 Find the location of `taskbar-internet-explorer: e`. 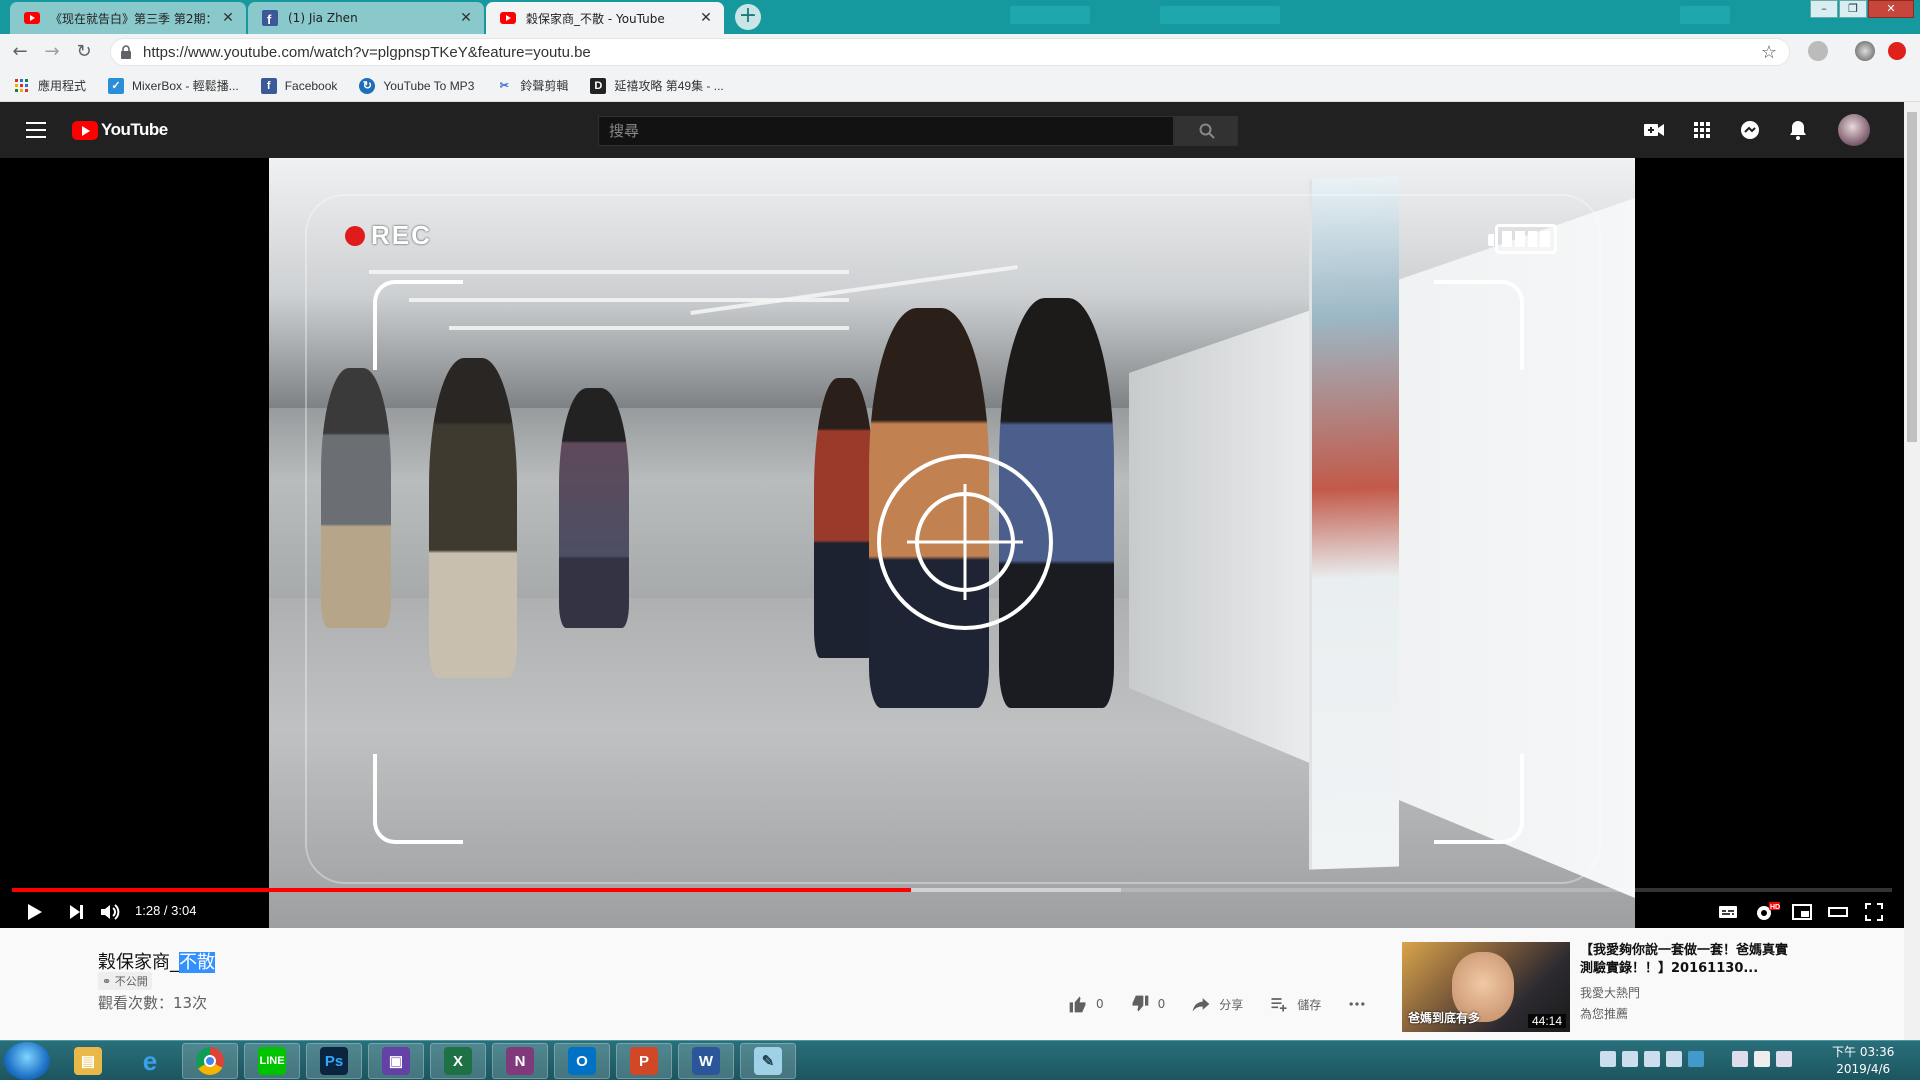

taskbar-internet-explorer: e is located at coordinates (150, 1061).